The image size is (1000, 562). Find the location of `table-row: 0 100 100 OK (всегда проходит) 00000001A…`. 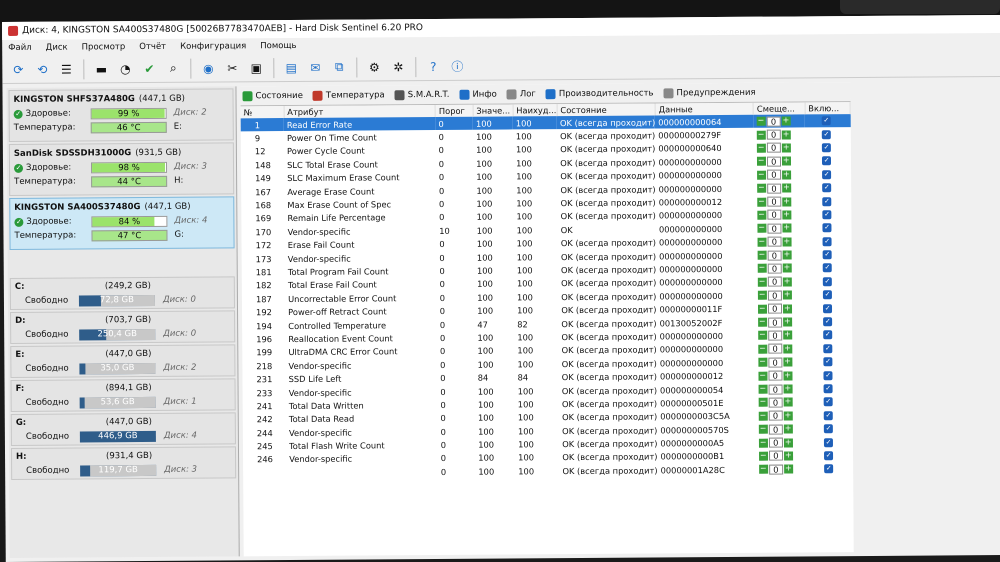

table-row: 0 100 100 OK (всегда проходит) 00000001A… is located at coordinates (548, 471).